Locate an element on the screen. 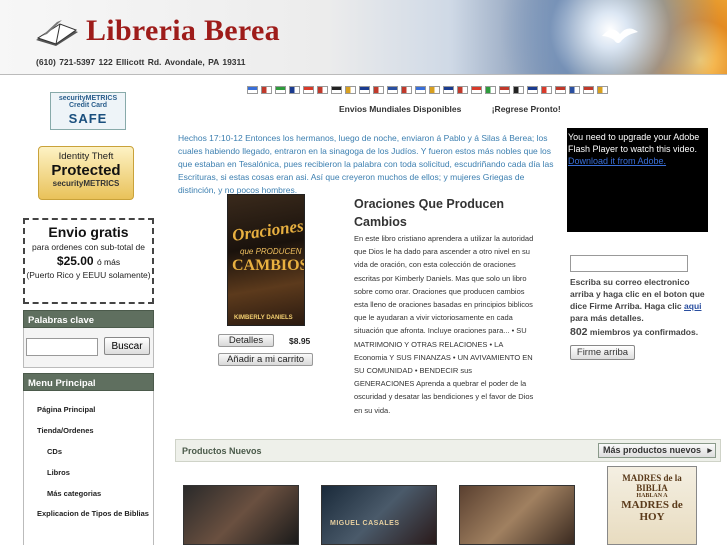  keyword-search-body: Buscar is located at coordinates (88, 348).